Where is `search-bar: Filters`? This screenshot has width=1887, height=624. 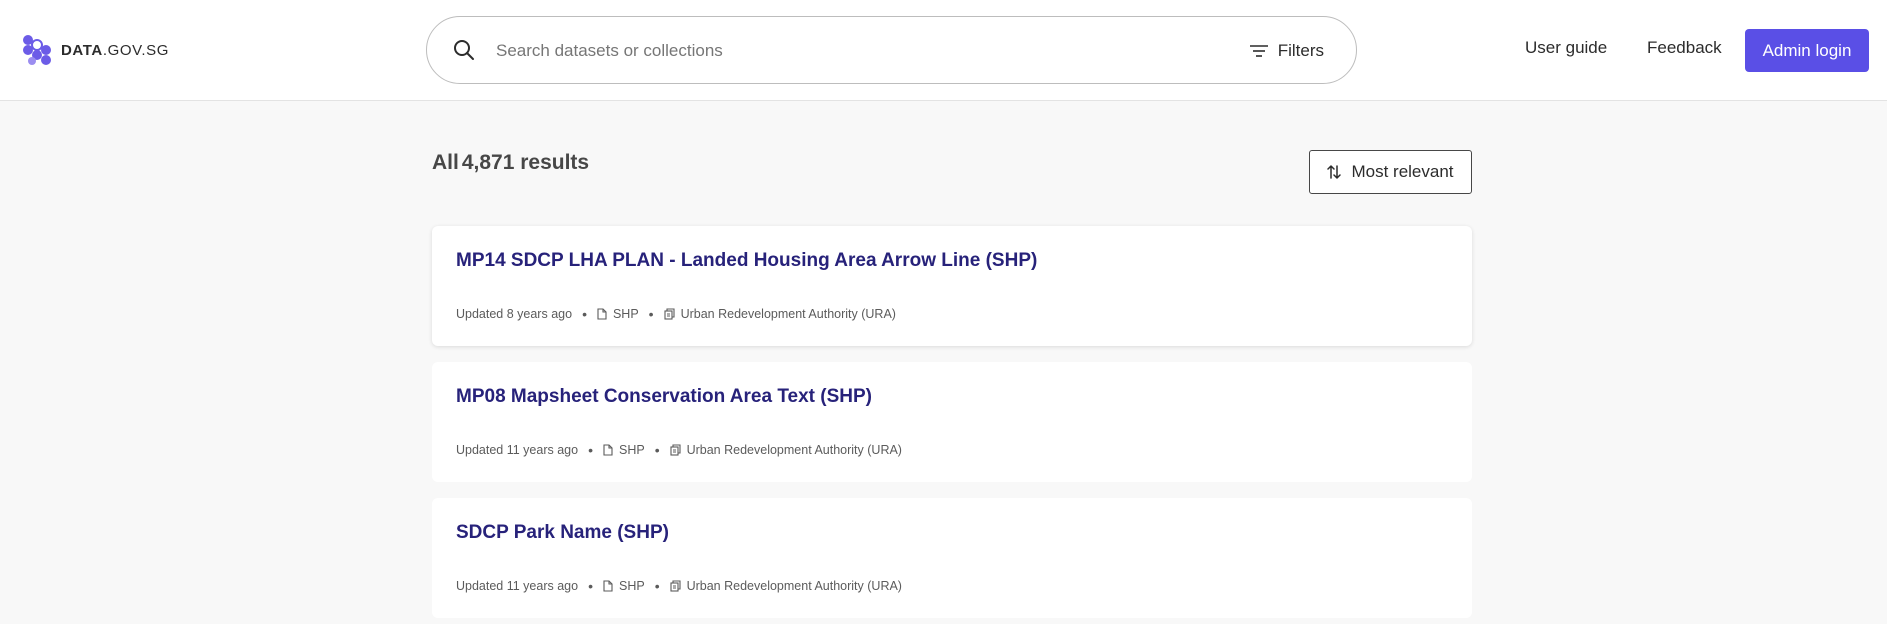 search-bar: Filters is located at coordinates (891, 50).